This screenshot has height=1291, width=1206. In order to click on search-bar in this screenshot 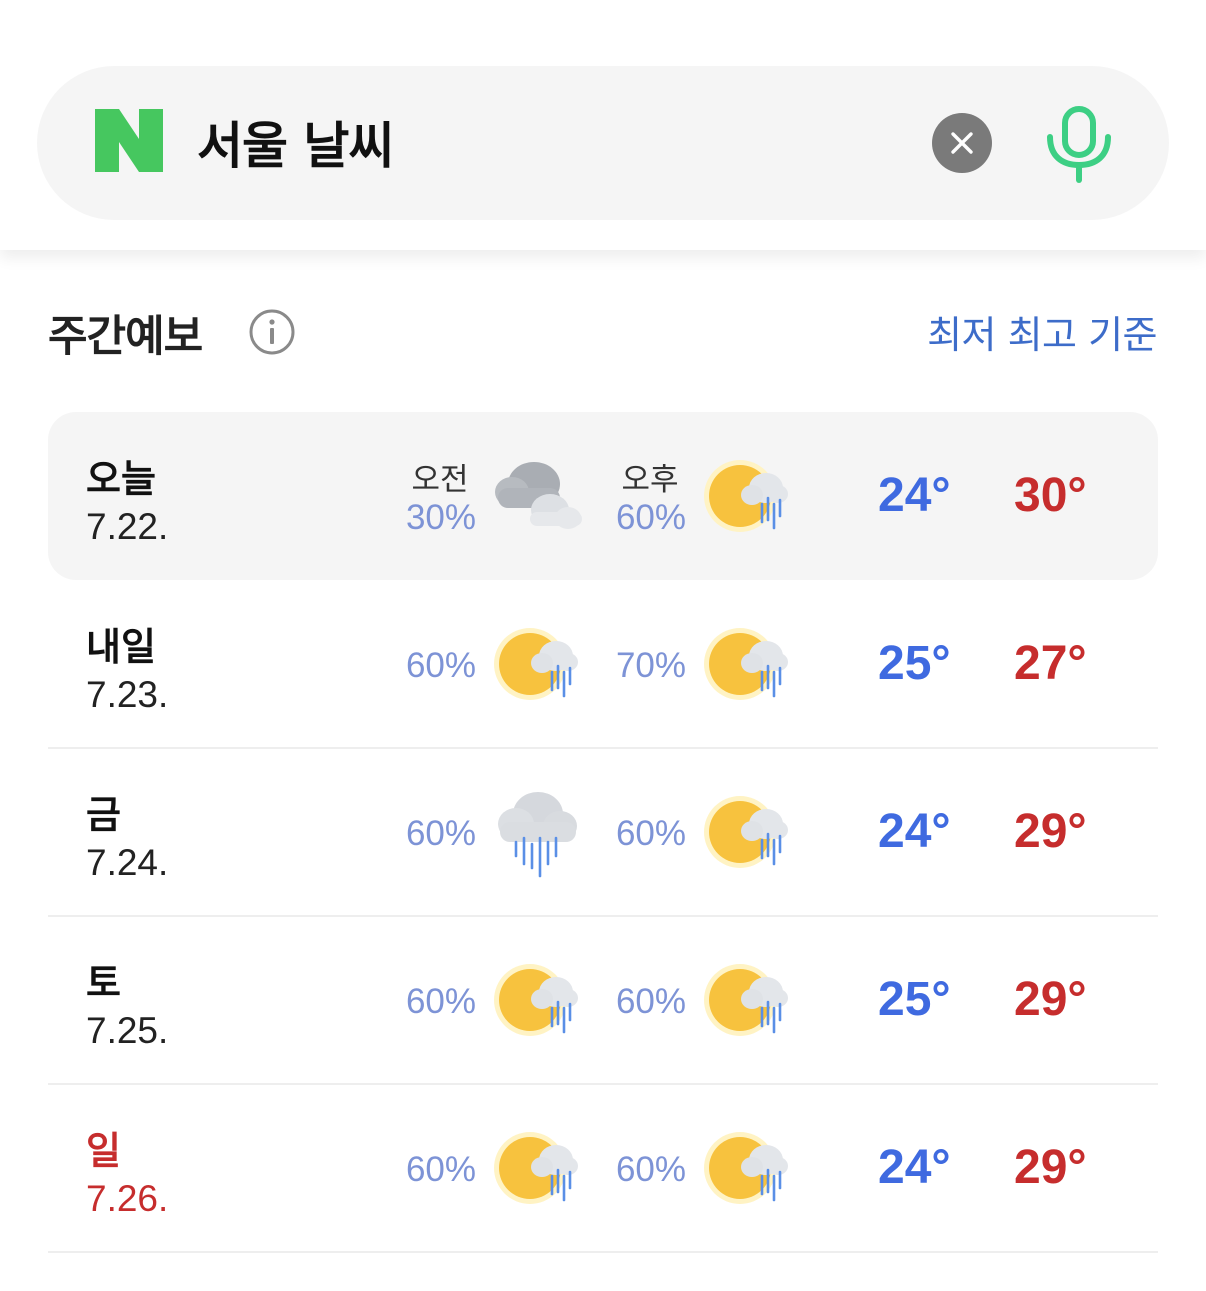, I will do `click(603, 143)`.